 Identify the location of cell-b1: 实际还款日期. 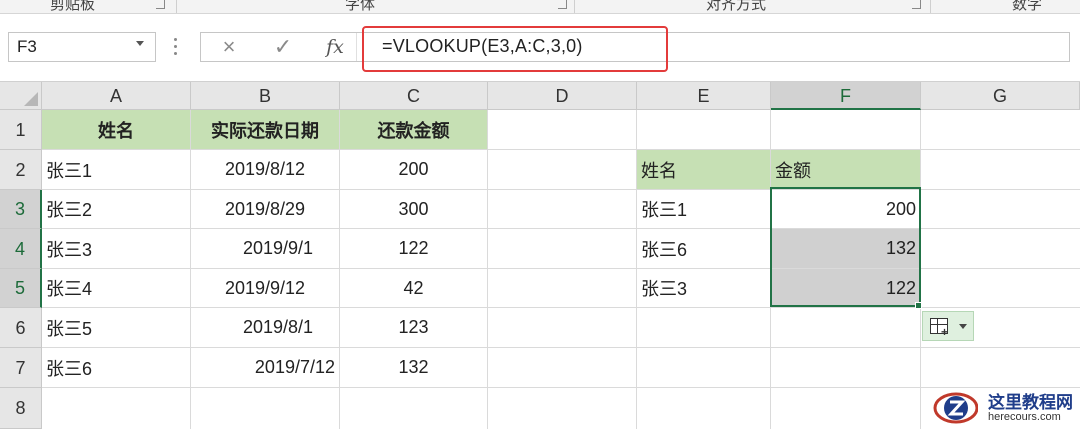
(265, 129).